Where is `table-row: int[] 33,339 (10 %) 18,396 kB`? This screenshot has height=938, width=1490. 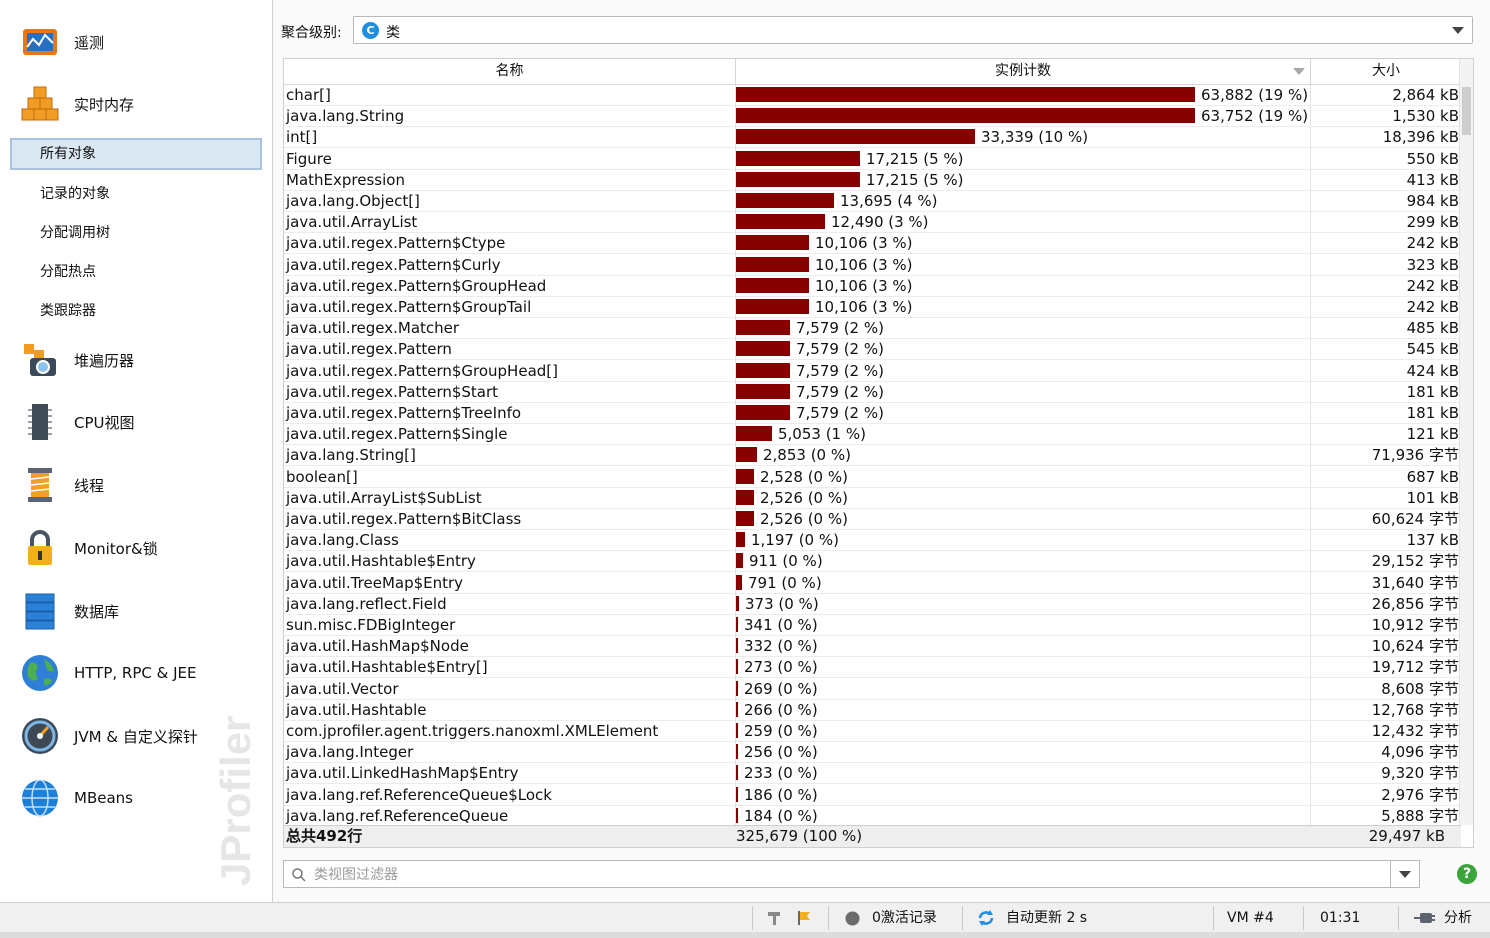
table-row: int[] 33,339 (10 %) 18,396 kB is located at coordinates (872, 137).